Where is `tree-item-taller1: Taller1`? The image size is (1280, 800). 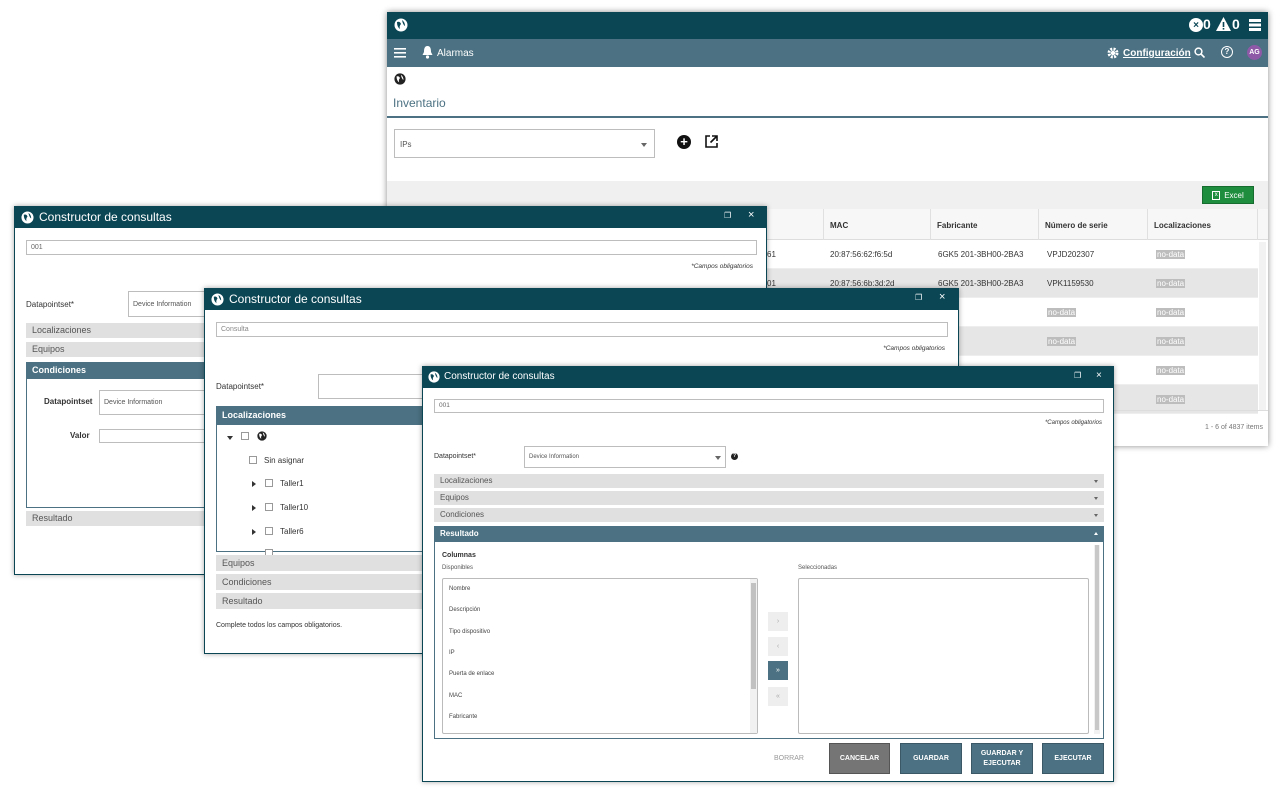
tree-item-taller1: Taller1 is located at coordinates (292, 483).